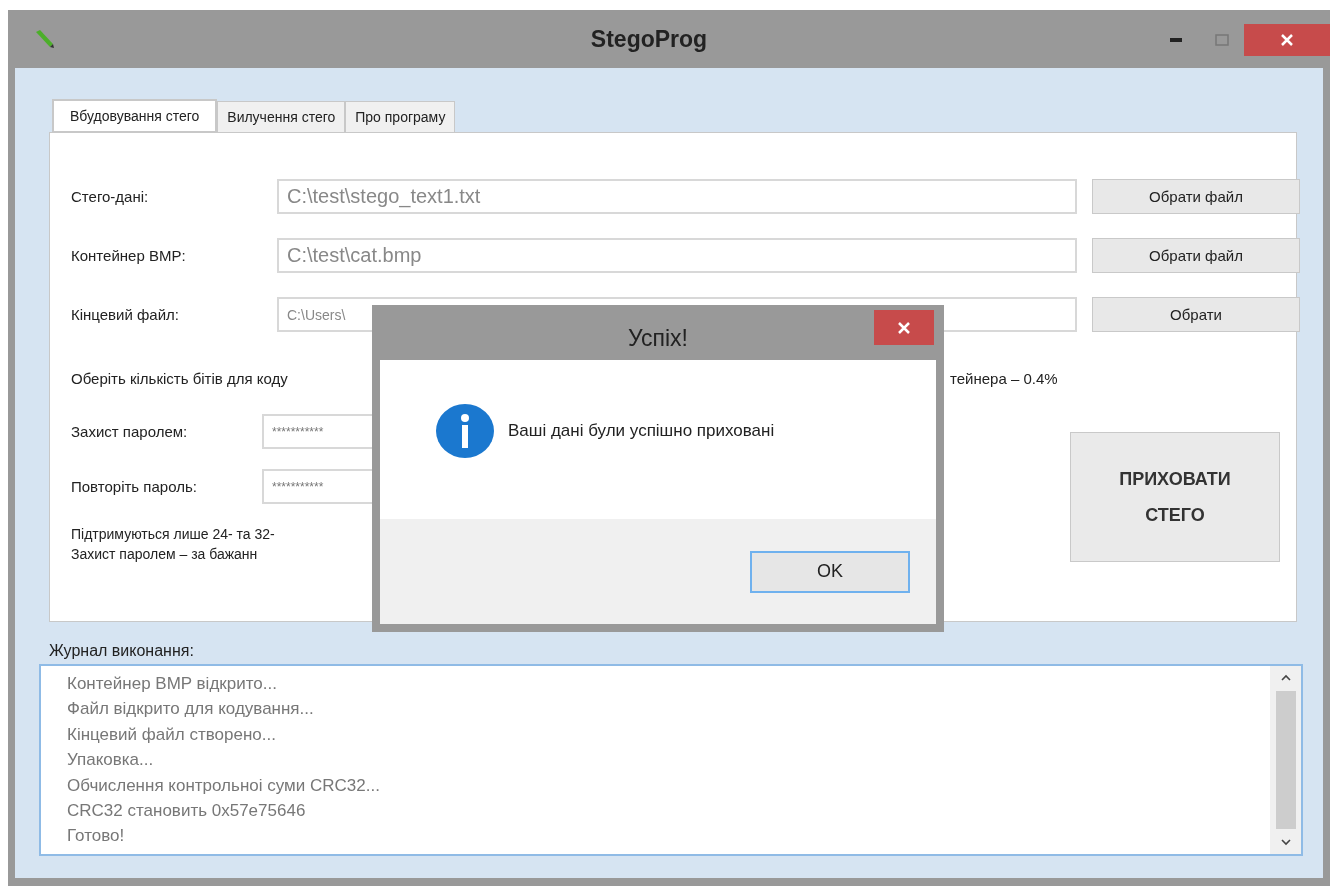  What do you see at coordinates (1004, 378) in the screenshot?
I see `bits-hint: тейнера – 0.4%` at bounding box center [1004, 378].